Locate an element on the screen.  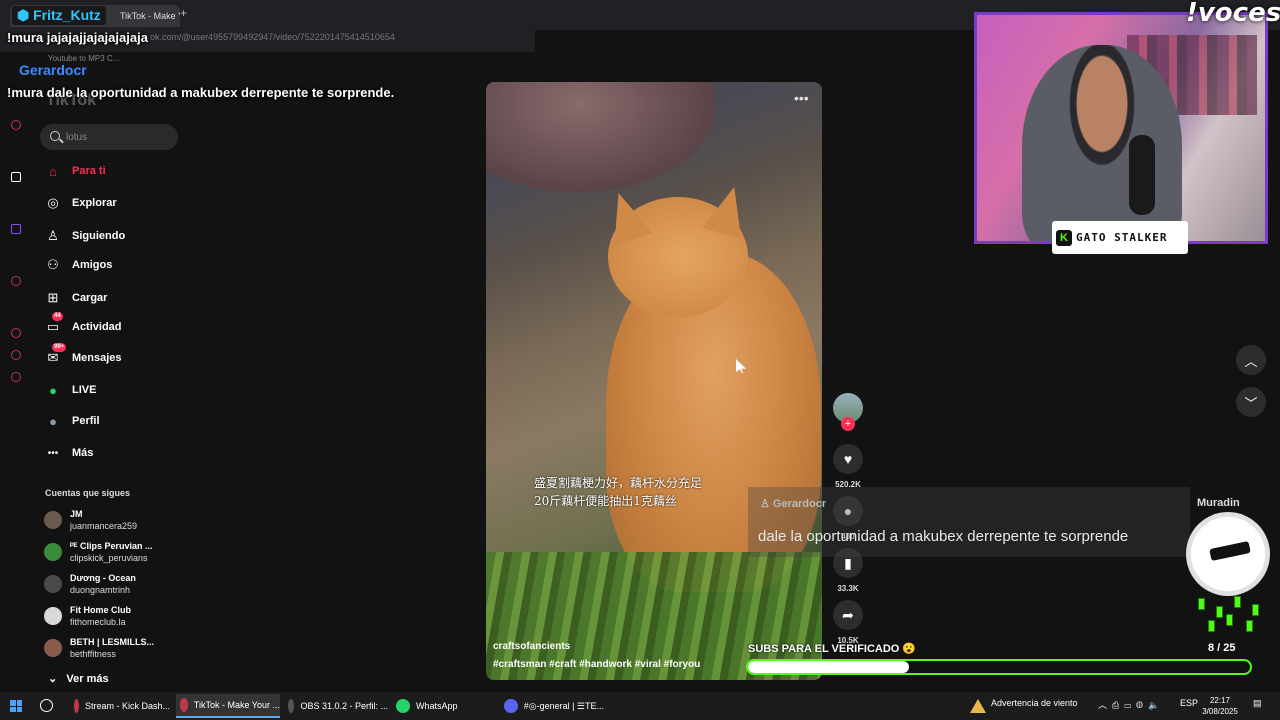
obs-icon is located at coordinates (291, 706).